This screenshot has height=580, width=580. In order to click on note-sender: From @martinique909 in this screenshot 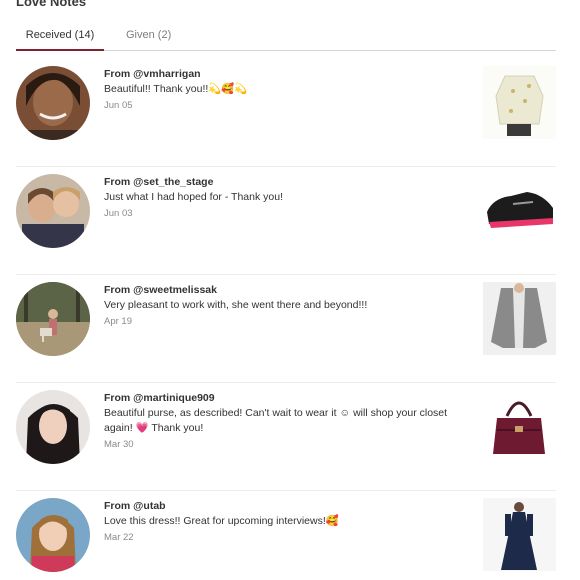, I will do `click(284, 398)`.